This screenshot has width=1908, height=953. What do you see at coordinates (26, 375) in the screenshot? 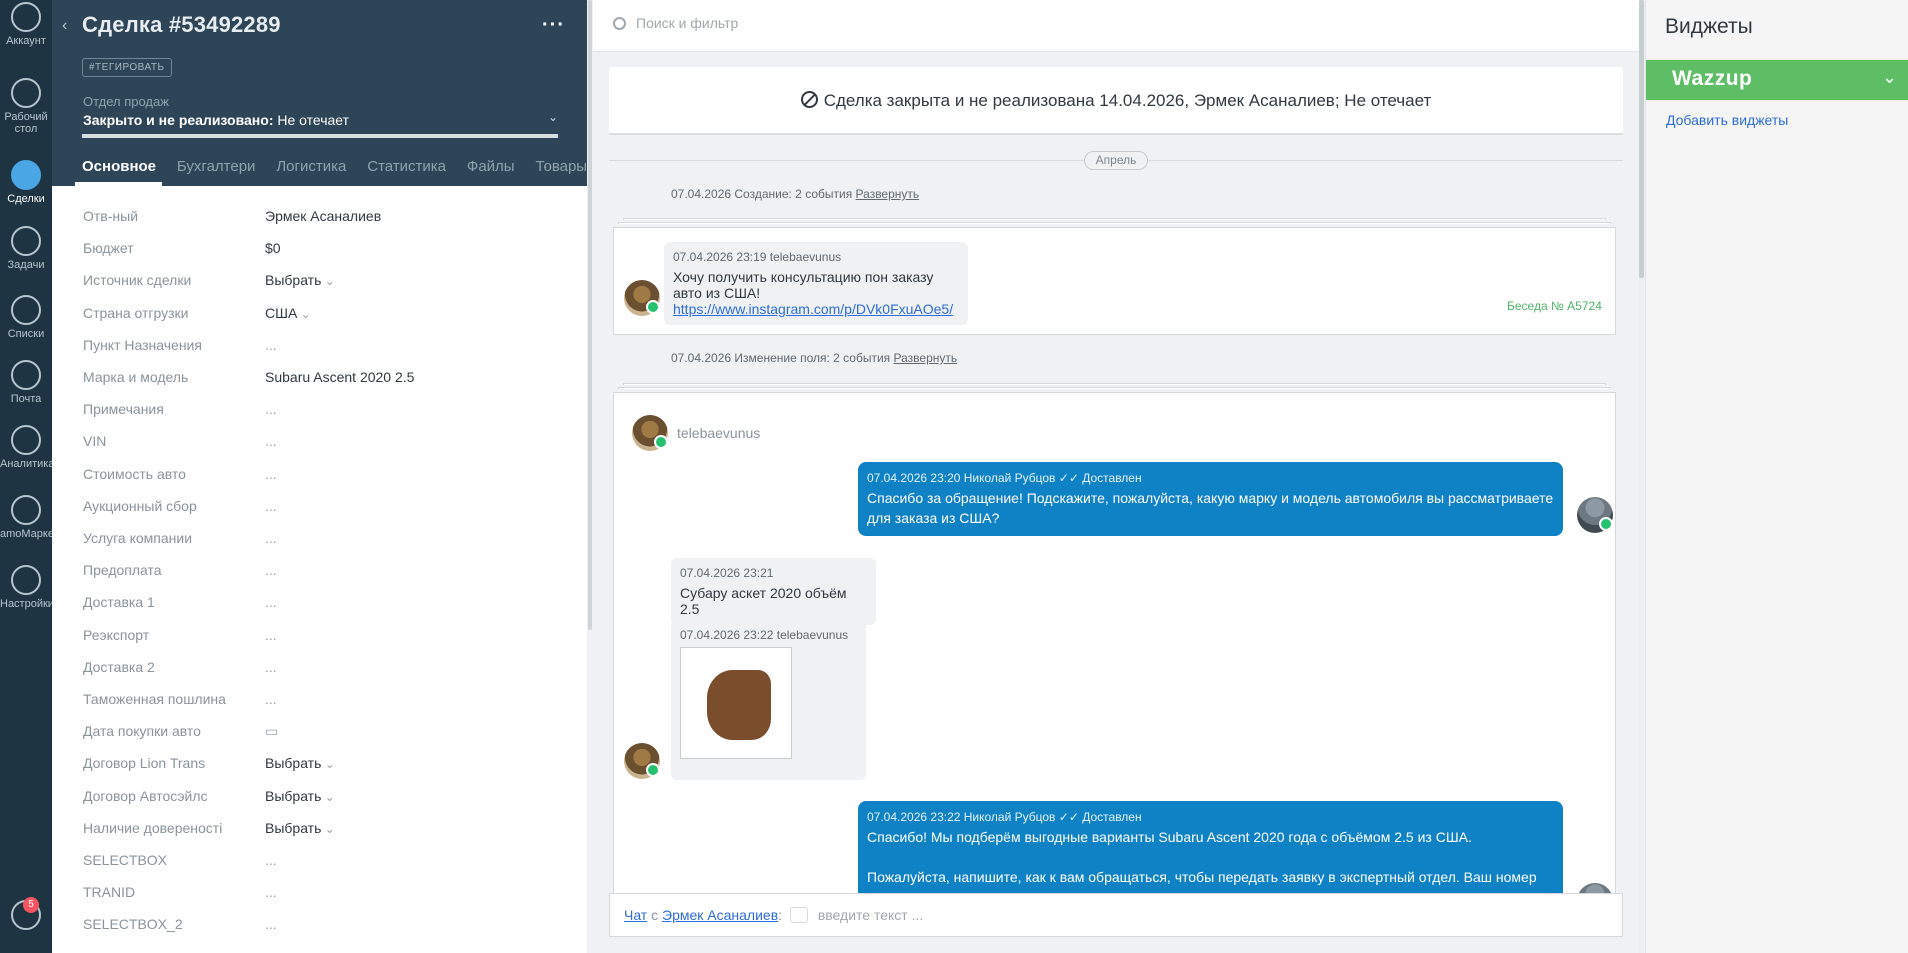
I see `mail-icon` at bounding box center [26, 375].